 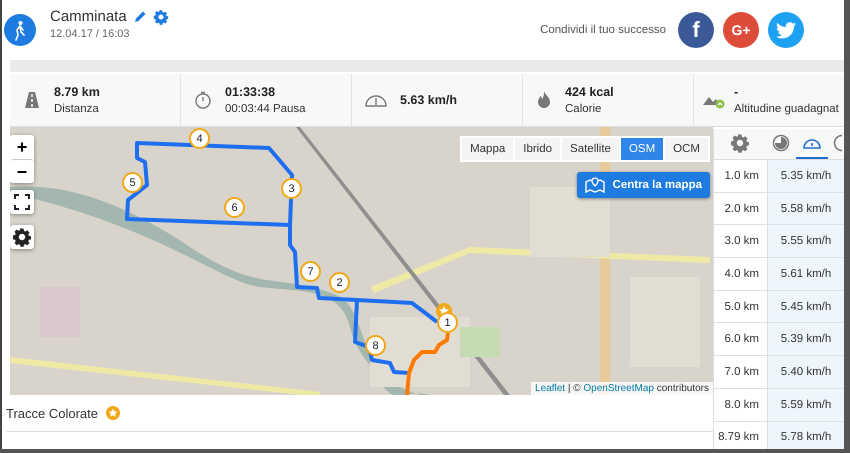 What do you see at coordinates (77, 92) in the screenshot?
I see `stat-value: 8.79 km` at bounding box center [77, 92].